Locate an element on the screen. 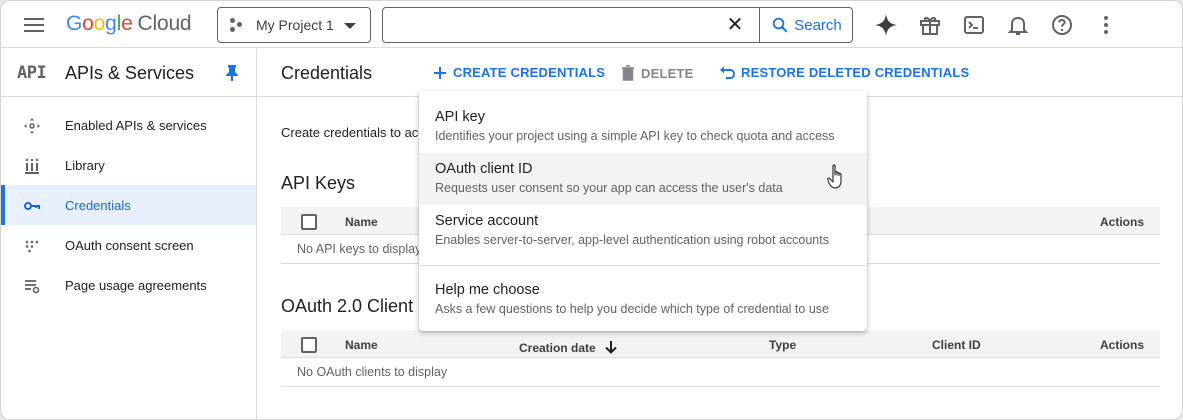 The height and width of the screenshot is (420, 1183). search-bar: ✕ Search is located at coordinates (617, 25).